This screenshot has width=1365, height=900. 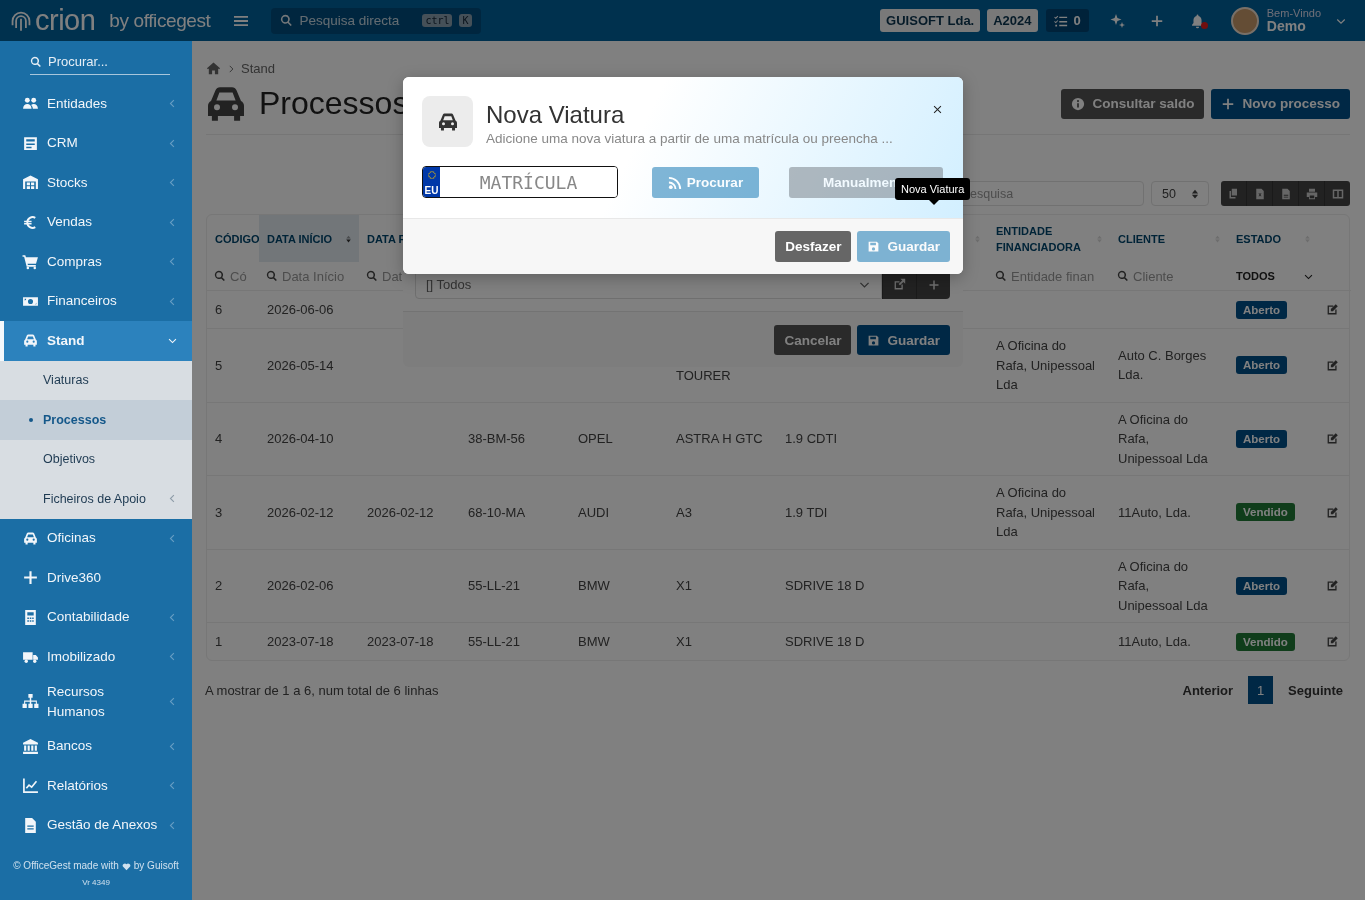 What do you see at coordinates (96, 420) in the screenshot?
I see `submenu-item: Processos` at bounding box center [96, 420].